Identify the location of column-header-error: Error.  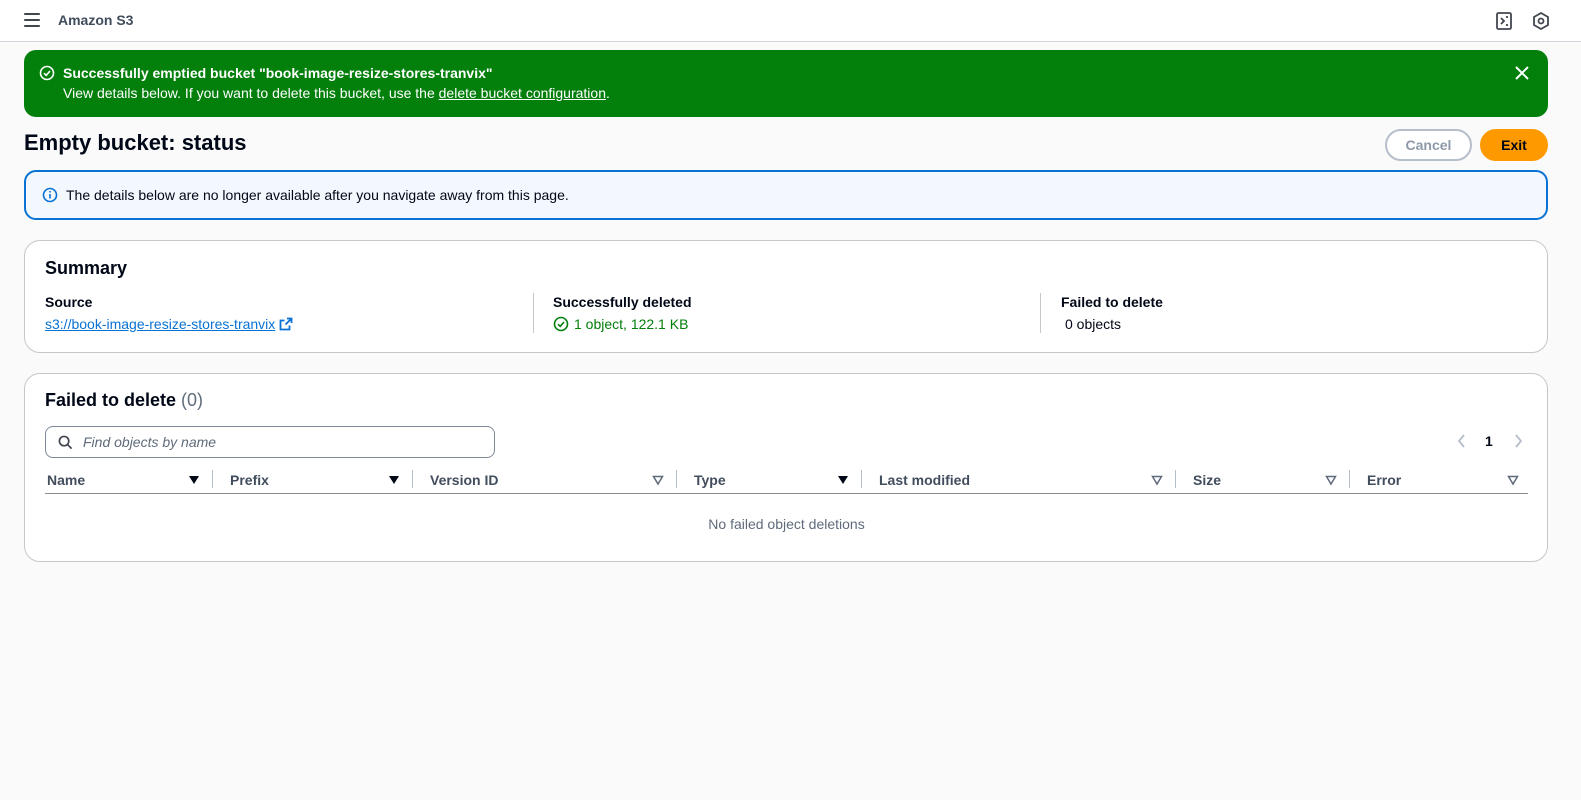
(1439, 481).